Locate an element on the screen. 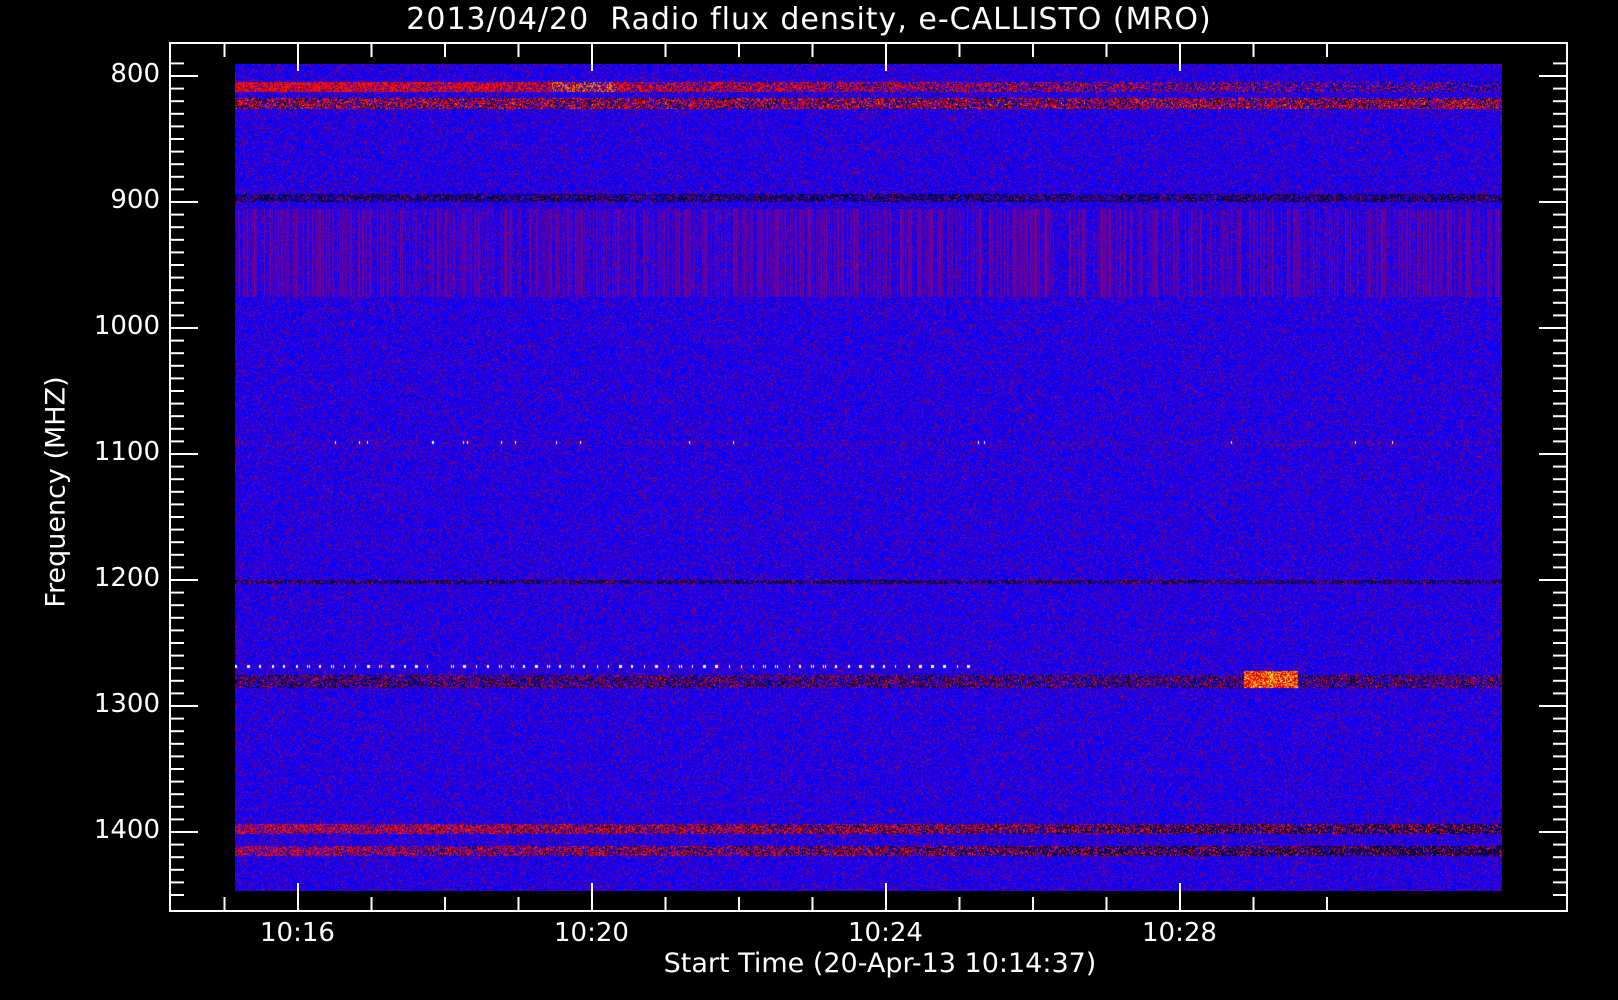 The height and width of the screenshot is (1000, 1618). y-tick-label: 900 is located at coordinates (135, 200).